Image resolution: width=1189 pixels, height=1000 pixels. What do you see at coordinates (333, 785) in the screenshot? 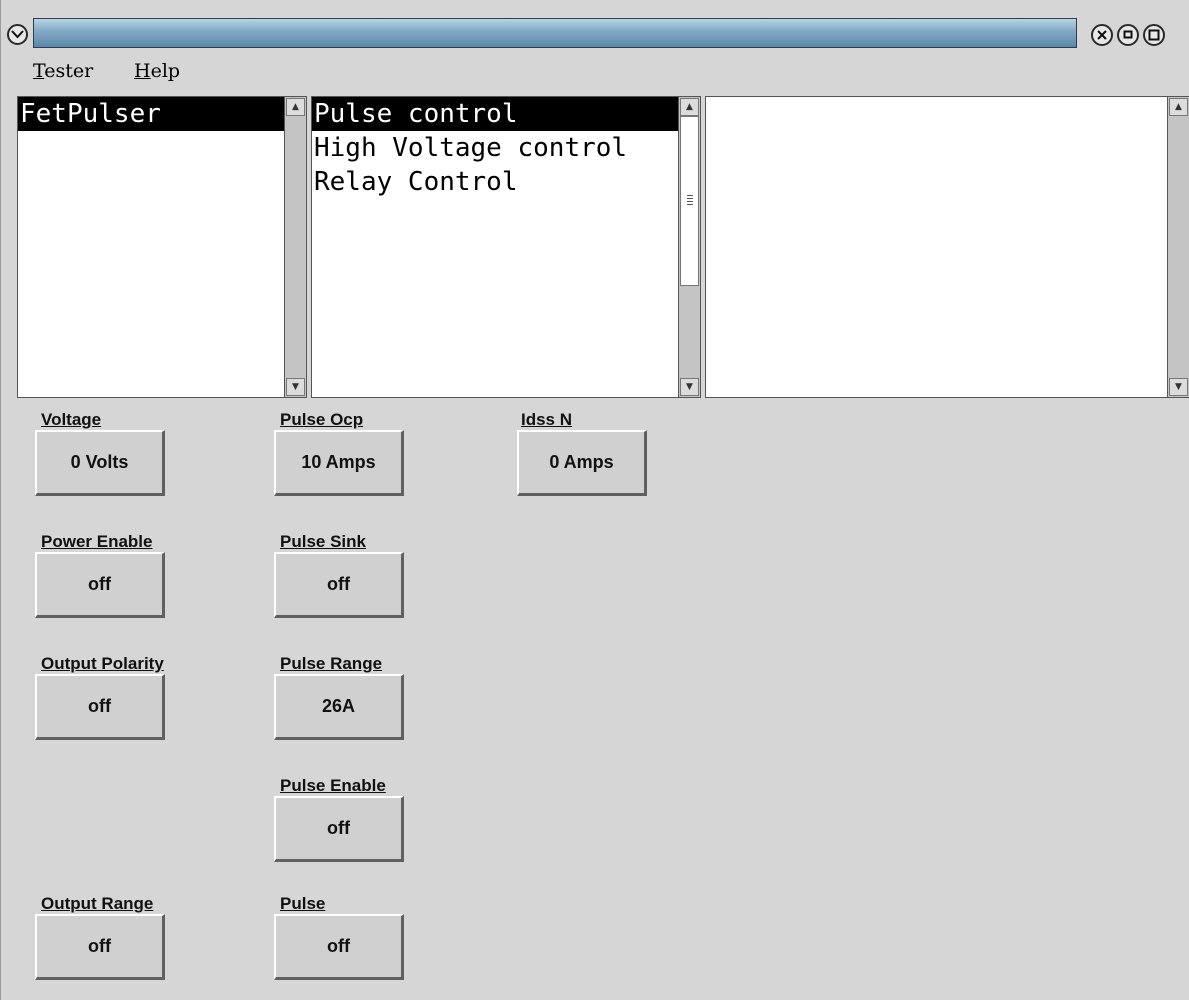
I see `pulse-enable-label: Pulse Enable` at bounding box center [333, 785].